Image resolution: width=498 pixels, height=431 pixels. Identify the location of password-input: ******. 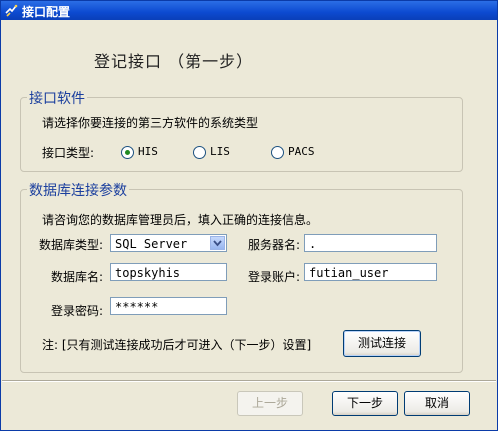
(168, 306).